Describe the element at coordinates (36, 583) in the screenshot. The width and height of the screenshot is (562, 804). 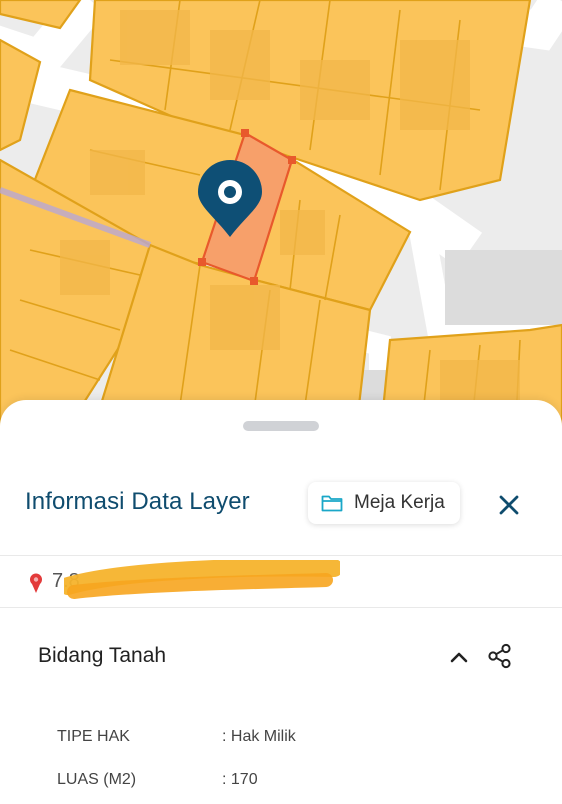
I see `location-pin-icon` at that location.